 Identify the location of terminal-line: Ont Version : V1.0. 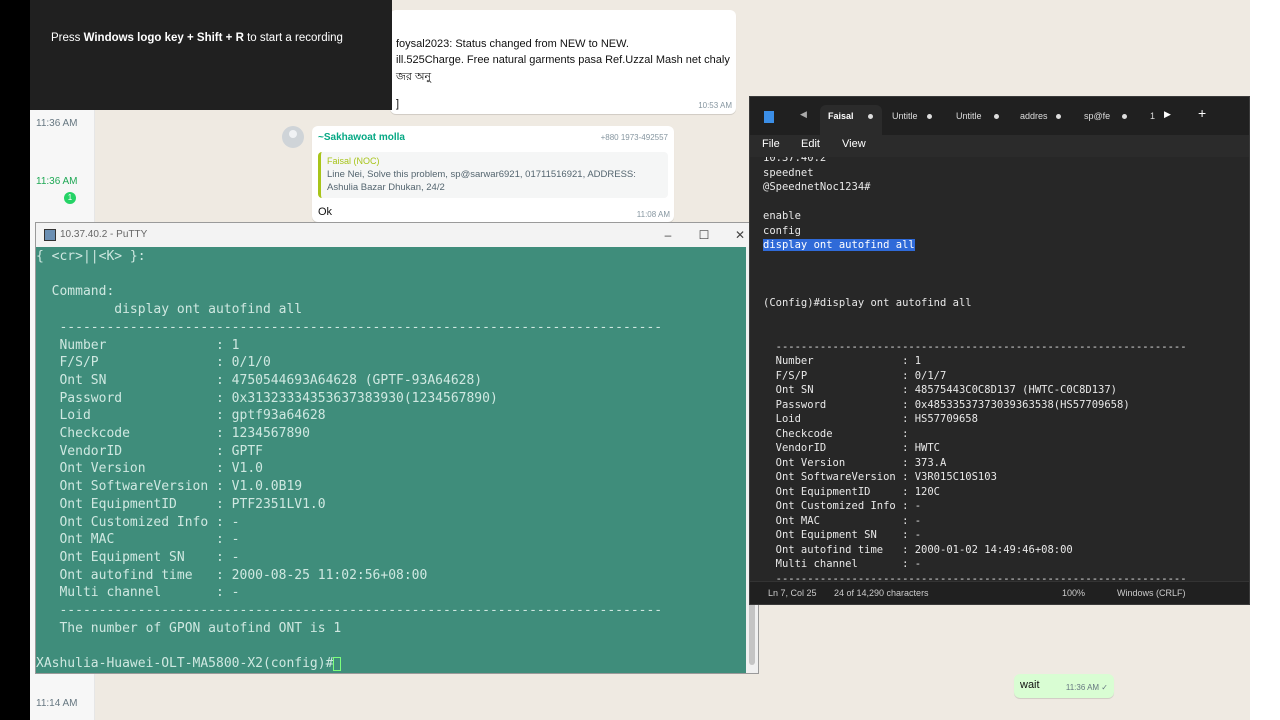
(149, 469).